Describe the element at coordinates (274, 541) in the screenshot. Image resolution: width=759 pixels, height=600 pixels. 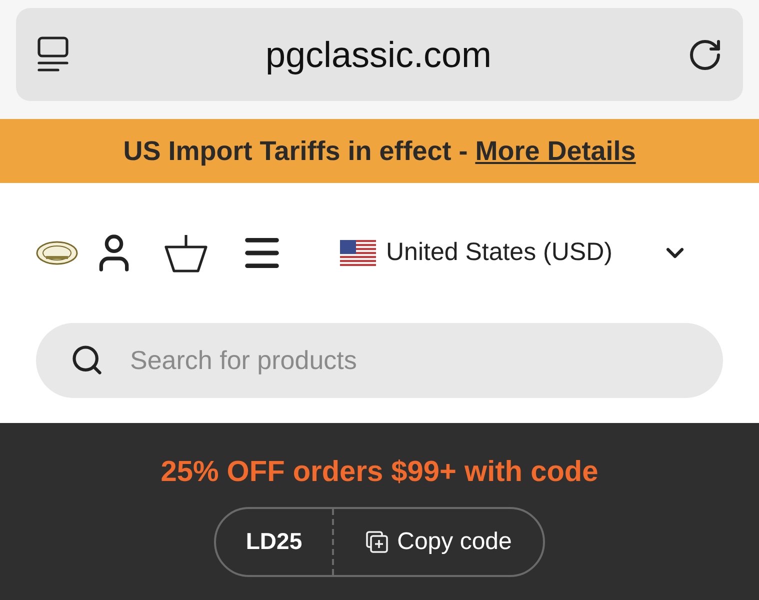
I see `coupon-code: LD25` at that location.